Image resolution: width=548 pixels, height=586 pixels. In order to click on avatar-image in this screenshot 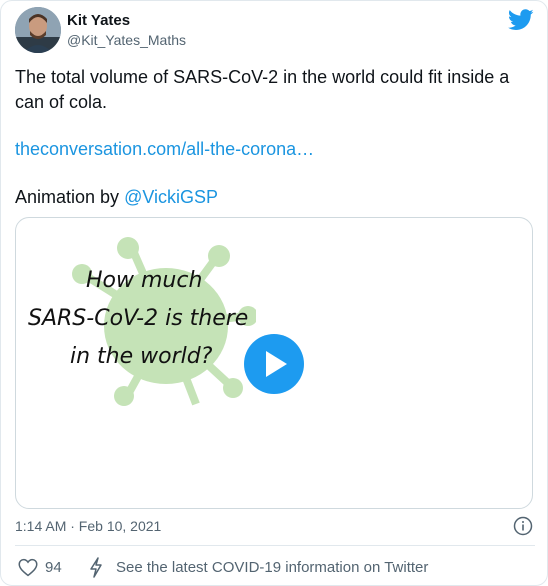, I will do `click(38, 30)`.